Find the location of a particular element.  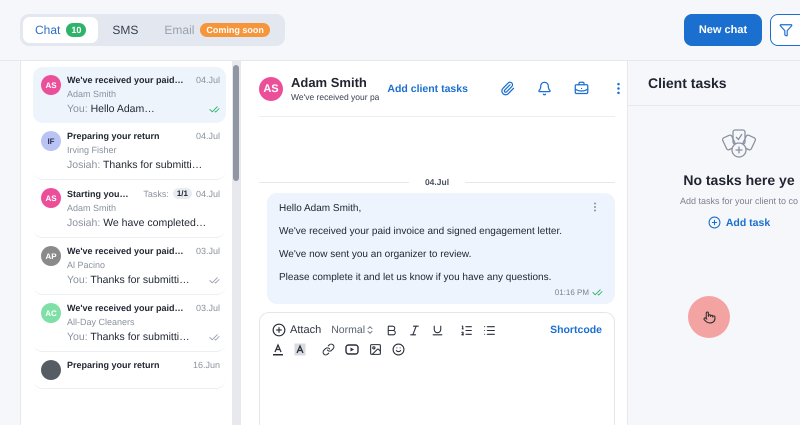

contact-name: Al Pacino is located at coordinates (86, 265).